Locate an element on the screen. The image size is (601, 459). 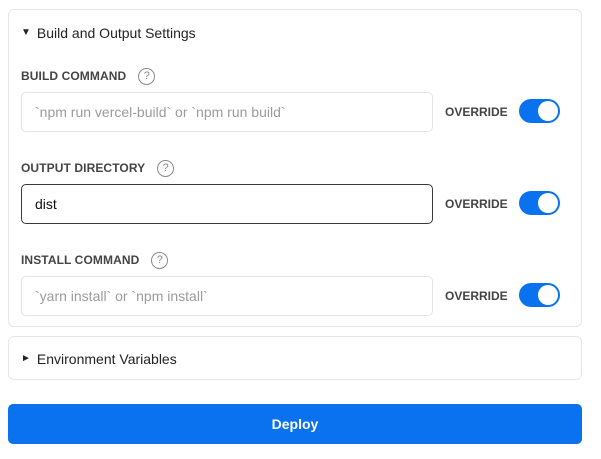
output-directory-override-label: OVERRIDE is located at coordinates (476, 204).